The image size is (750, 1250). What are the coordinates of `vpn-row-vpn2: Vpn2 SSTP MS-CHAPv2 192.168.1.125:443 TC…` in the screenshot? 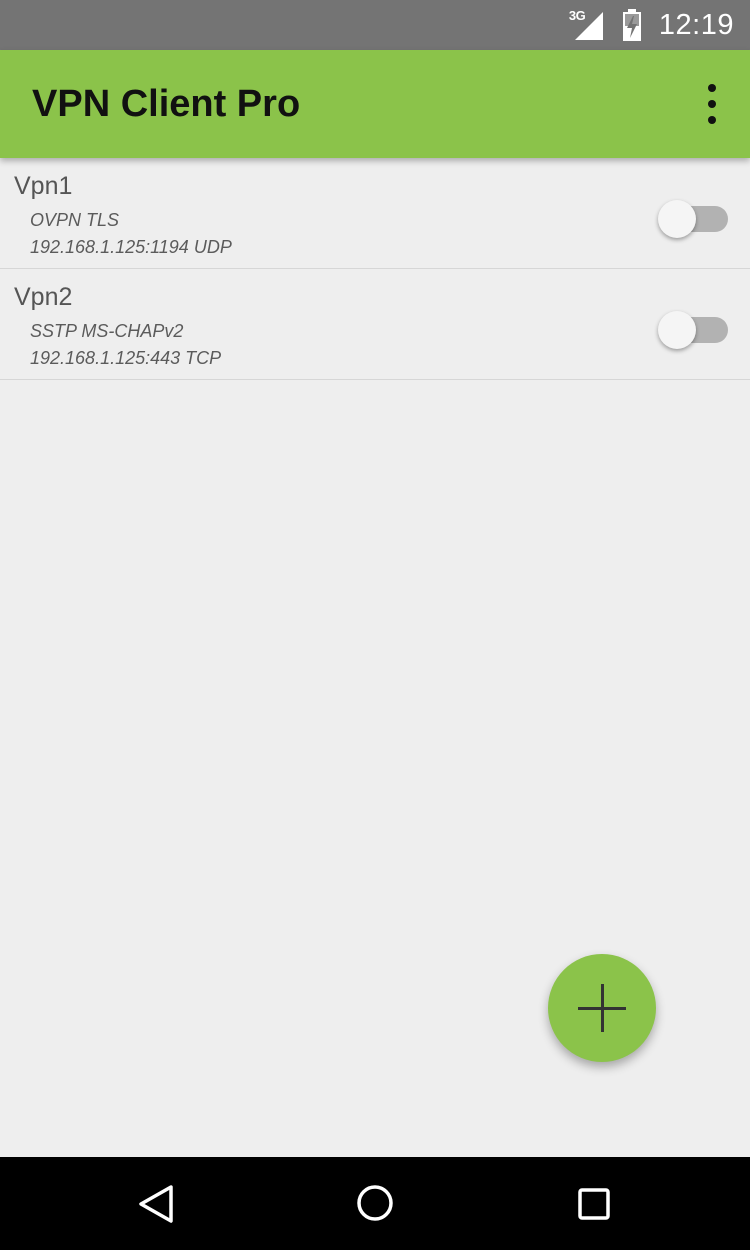 It's located at (375, 324).